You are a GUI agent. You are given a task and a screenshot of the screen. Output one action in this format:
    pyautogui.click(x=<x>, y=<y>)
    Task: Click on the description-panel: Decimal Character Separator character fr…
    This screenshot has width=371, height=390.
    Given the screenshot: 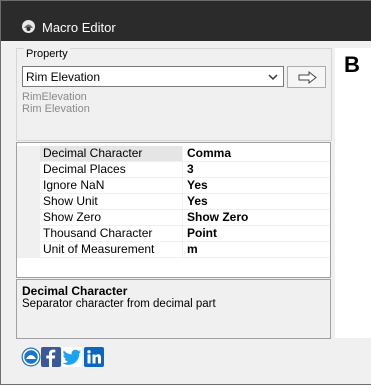 What is the action you would take?
    pyautogui.click(x=173, y=309)
    